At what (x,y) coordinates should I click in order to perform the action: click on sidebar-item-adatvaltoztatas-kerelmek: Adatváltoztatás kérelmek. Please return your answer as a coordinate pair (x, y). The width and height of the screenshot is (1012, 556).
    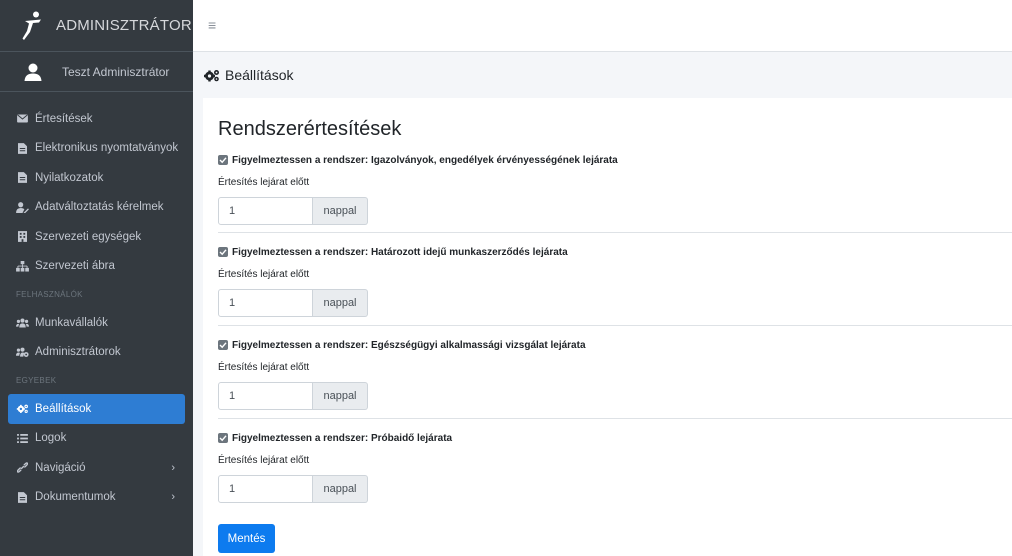
    Looking at the image, I should click on (96, 208).